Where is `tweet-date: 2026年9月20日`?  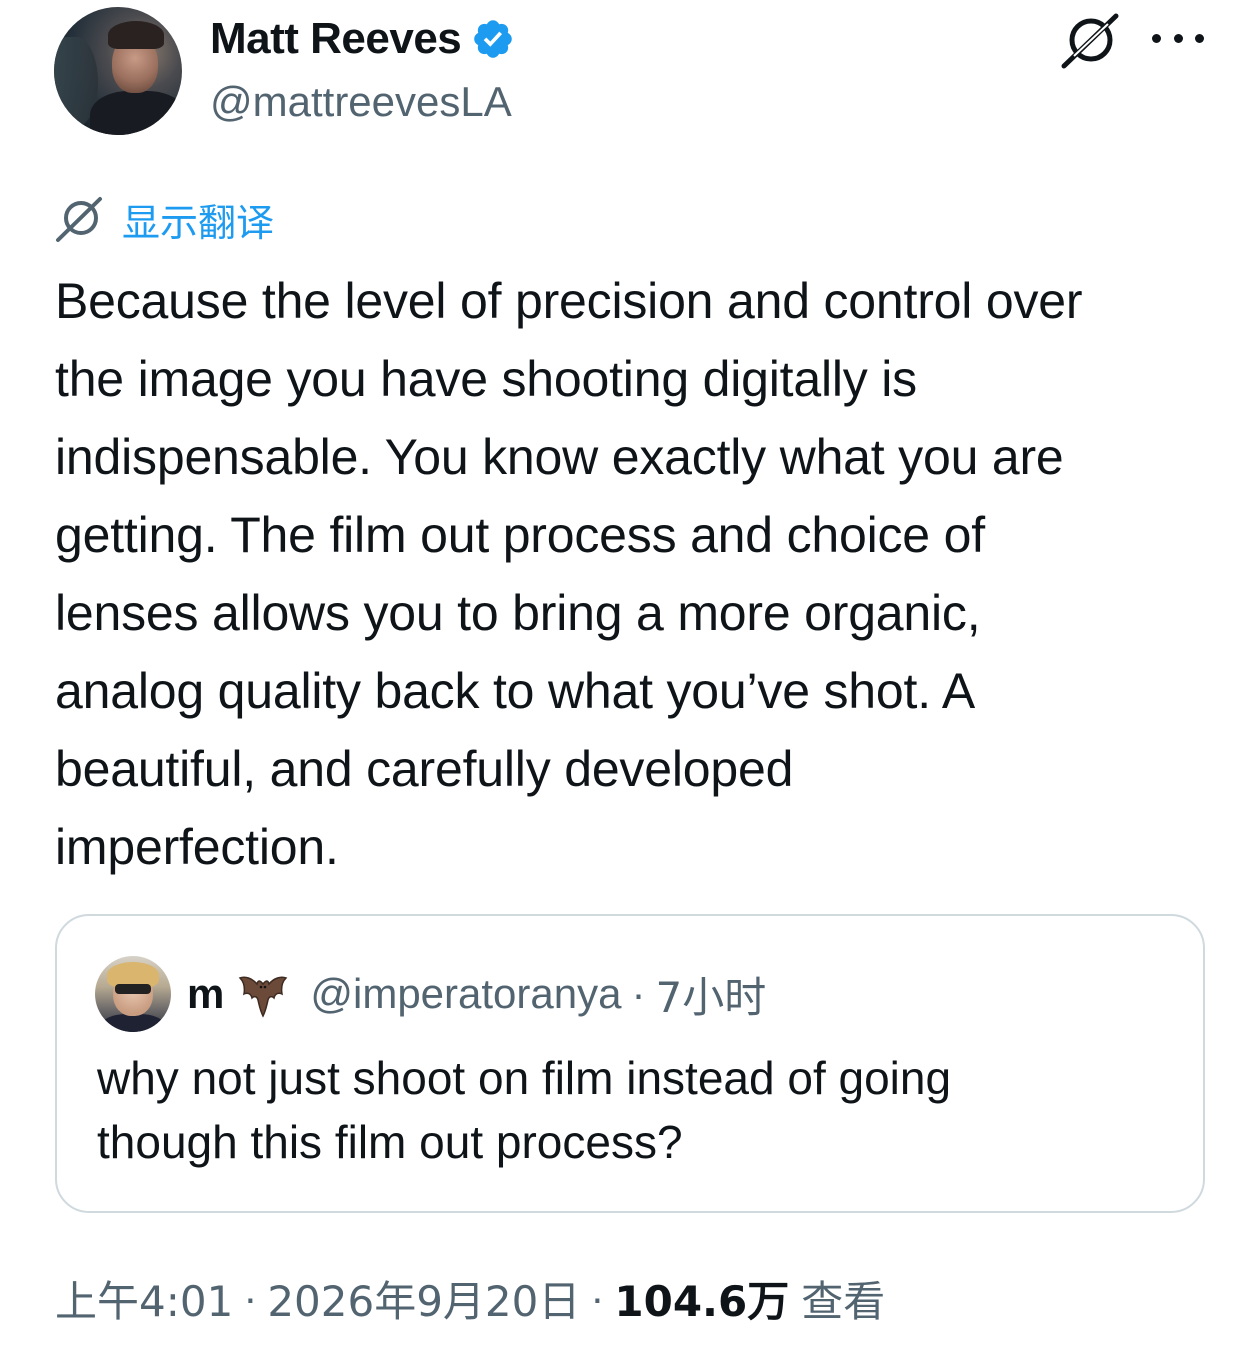 tweet-date: 2026年9月20日 is located at coordinates (423, 1298).